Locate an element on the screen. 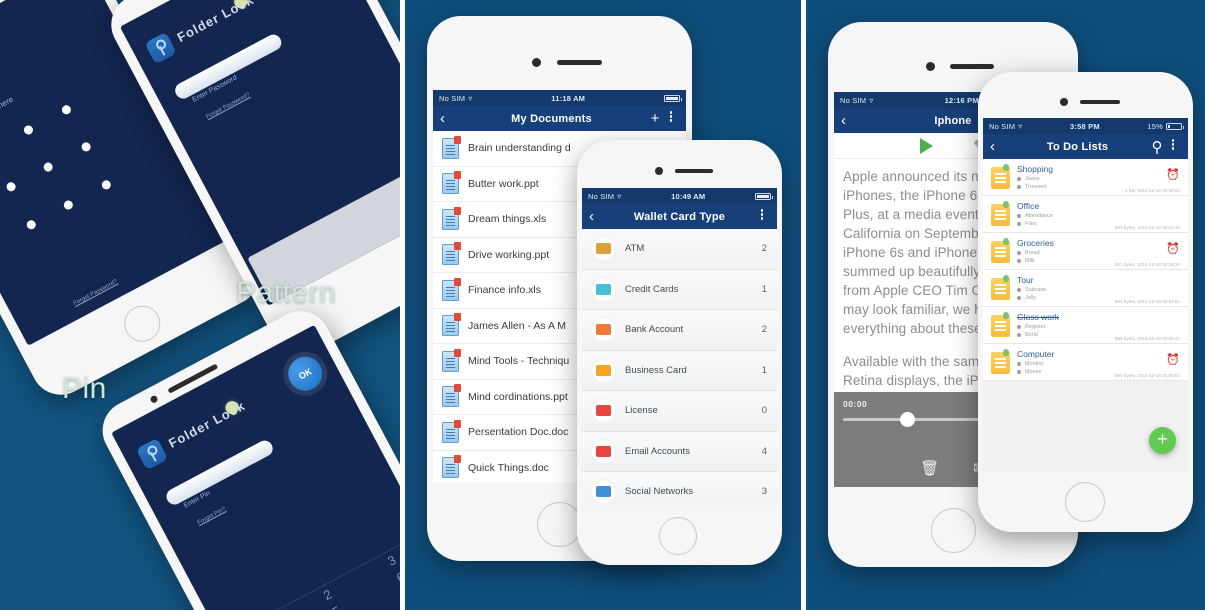  status-time: 3:58 PM is located at coordinates (1085, 126).